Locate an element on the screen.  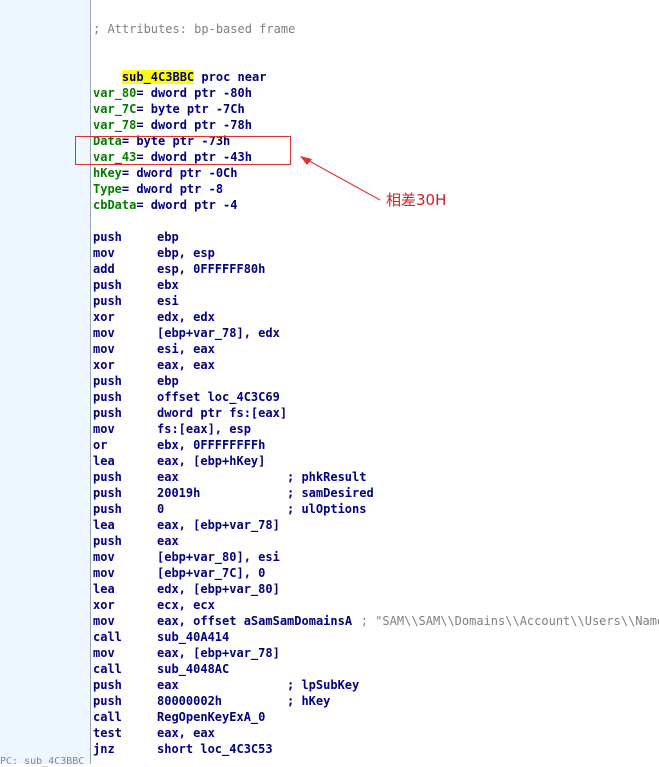
mnemonic: add is located at coordinates (104, 269).